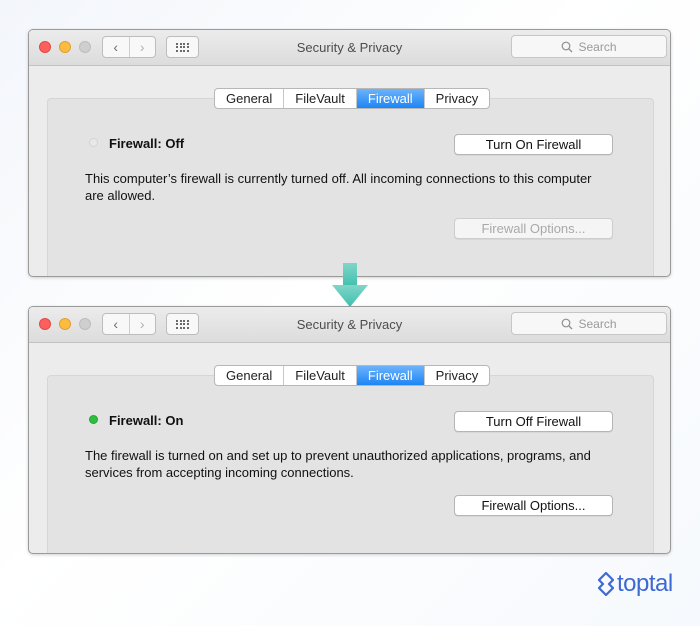  What do you see at coordinates (93, 419) in the screenshot?
I see `status-indicator-on` at bounding box center [93, 419].